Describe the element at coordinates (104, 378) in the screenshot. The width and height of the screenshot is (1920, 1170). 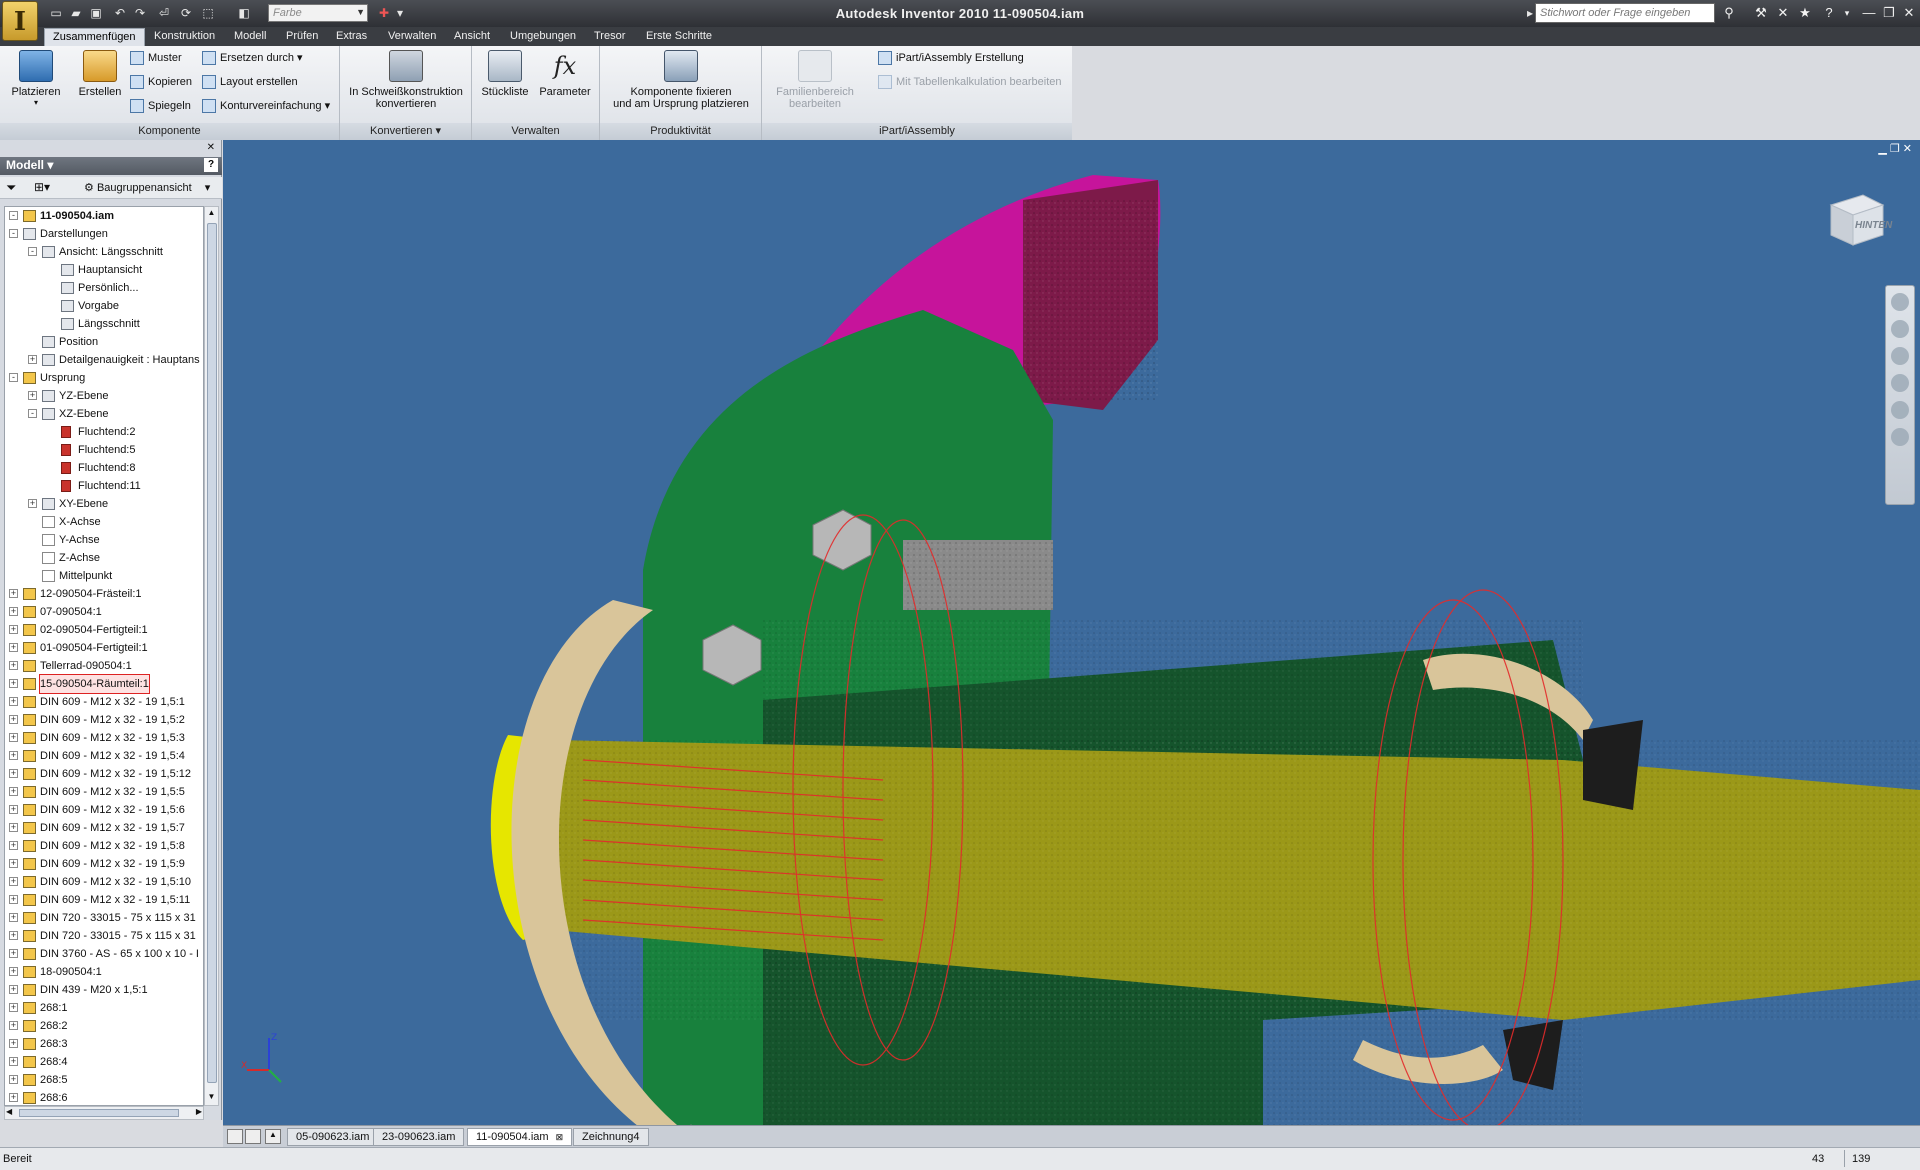
I see `tree-node: - Ursprung` at that location.